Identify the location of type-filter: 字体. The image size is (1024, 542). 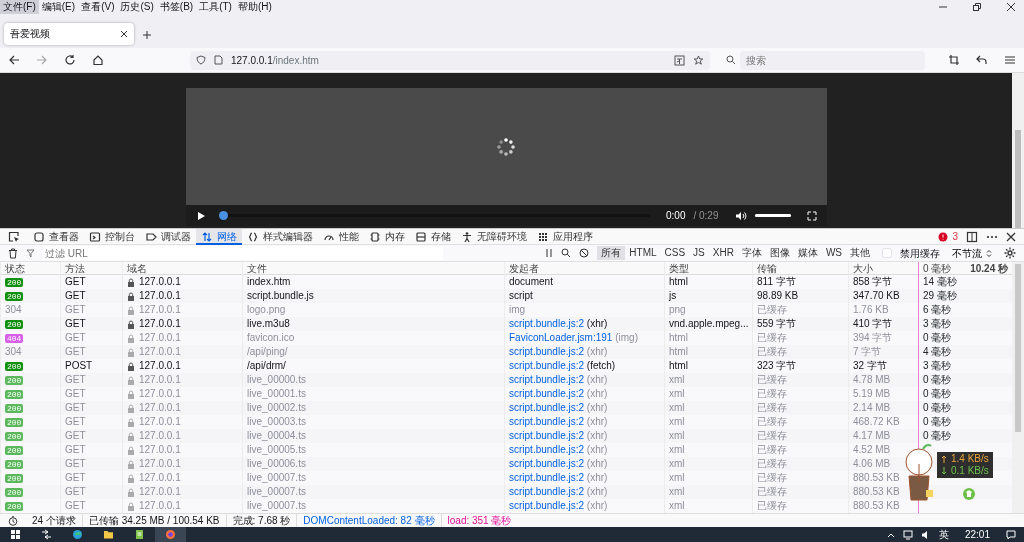
(751, 253).